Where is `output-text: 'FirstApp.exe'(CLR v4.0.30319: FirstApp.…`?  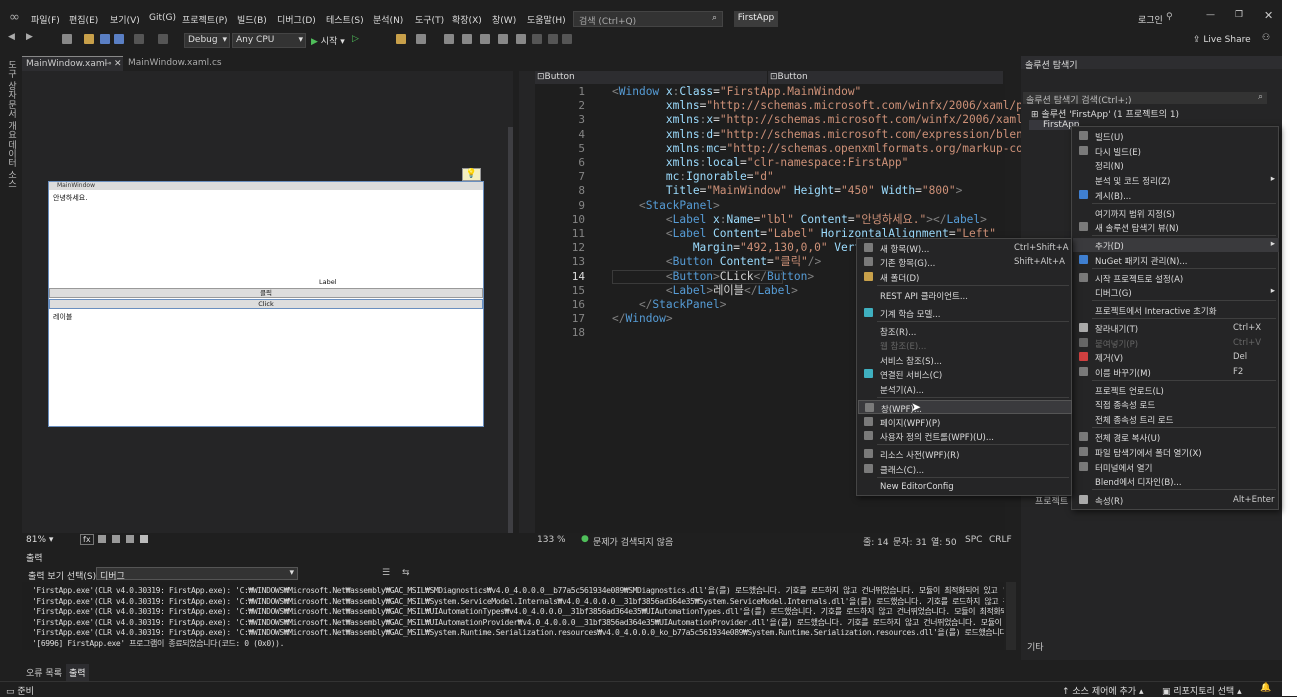 output-text: 'FirstApp.exe'(CLR v4.0.30319: FirstApp.… is located at coordinates (513, 616).